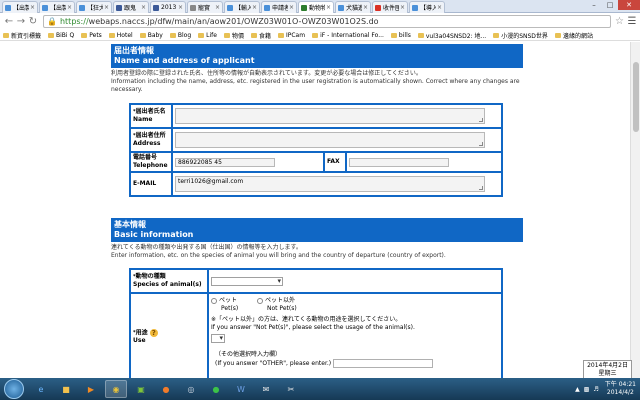  I want to click on bookmark-item: Blog, so click(180, 35).